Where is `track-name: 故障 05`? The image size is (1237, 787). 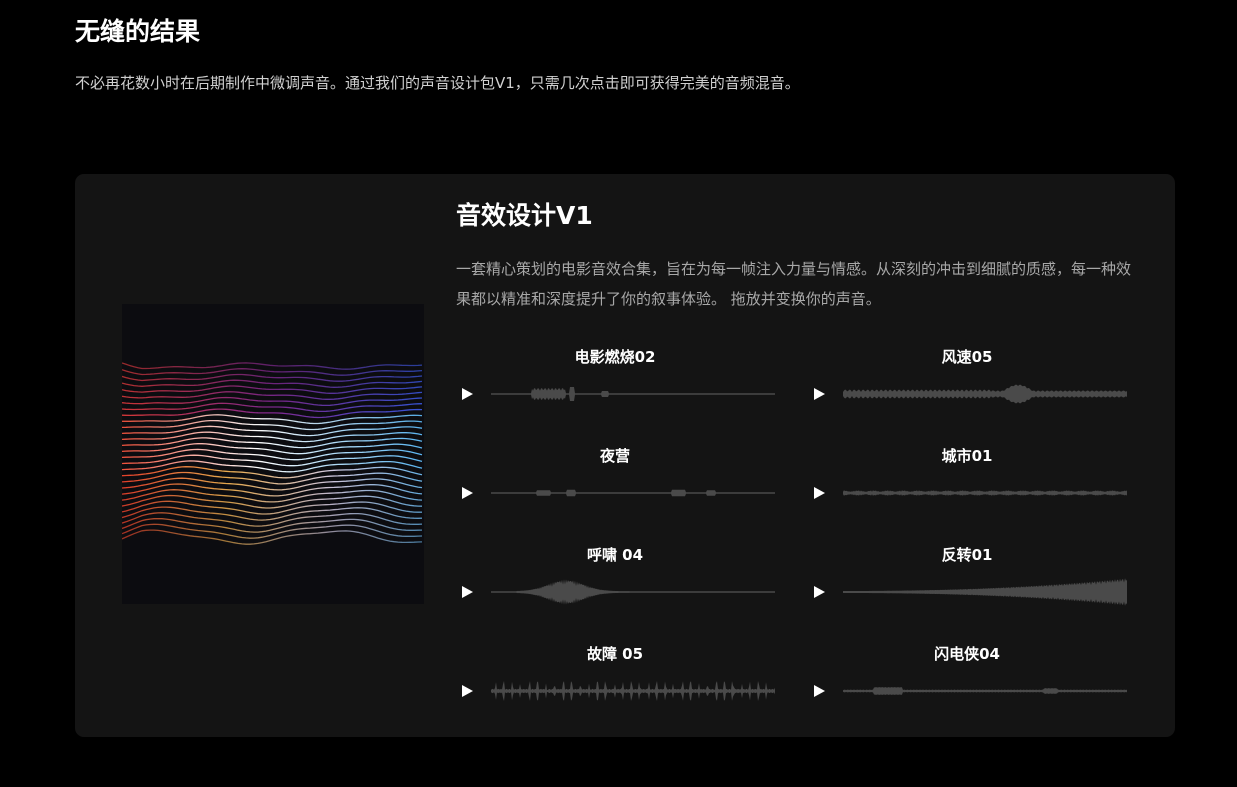 track-name: 故障 05 is located at coordinates (615, 654).